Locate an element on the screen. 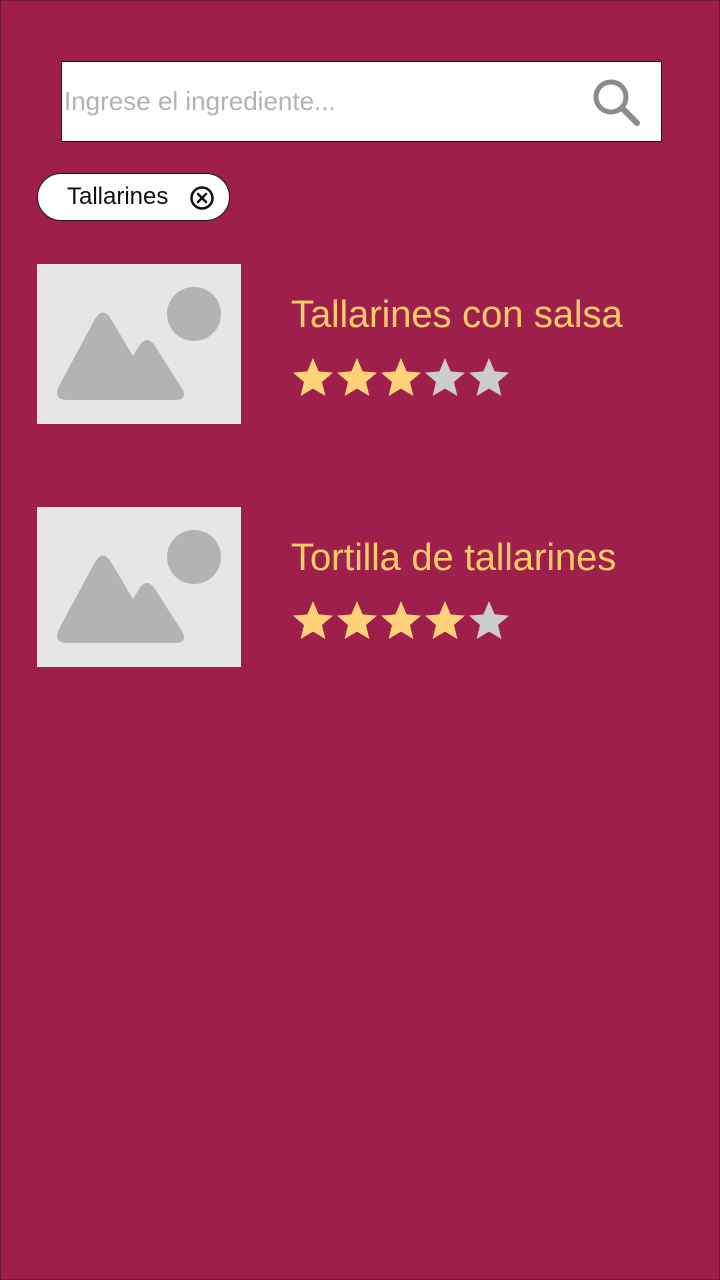 The image size is (720, 1280). recipe-item: Tortilla de tallarines is located at coordinates (357, 587).